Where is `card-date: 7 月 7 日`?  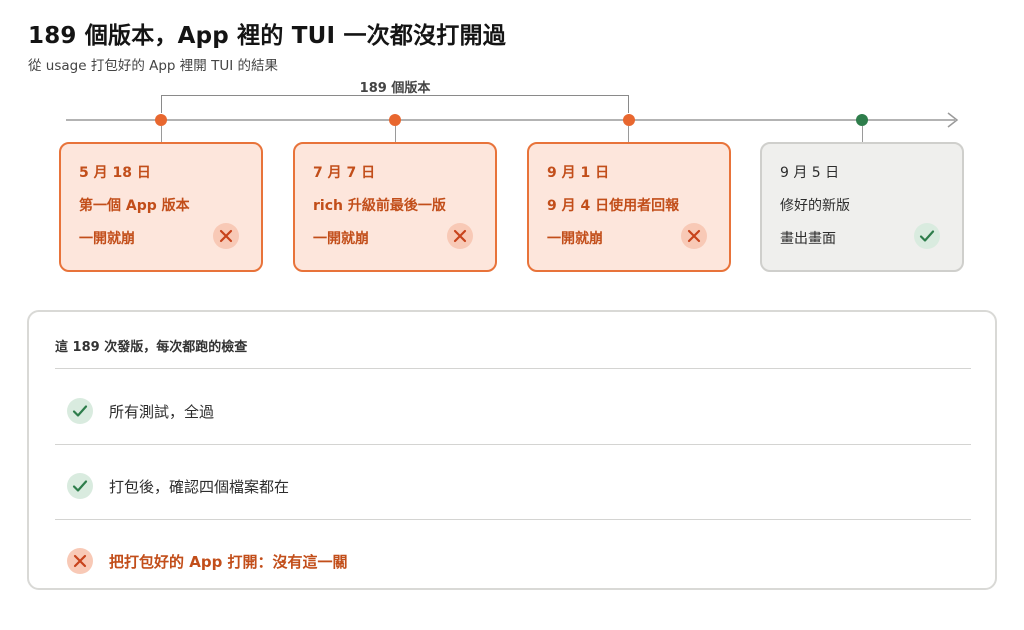
card-date: 7 月 7 日 is located at coordinates (344, 173).